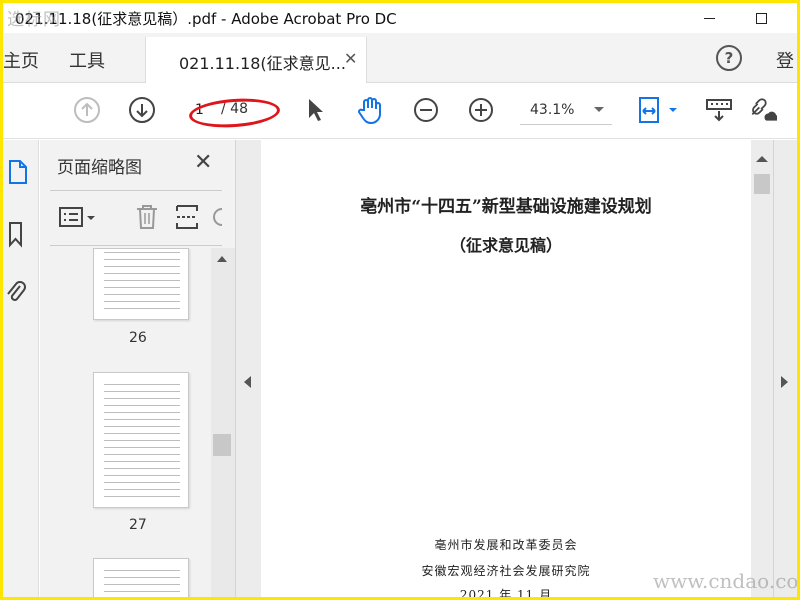  I want to click on zoom-out-icon, so click(426, 110).